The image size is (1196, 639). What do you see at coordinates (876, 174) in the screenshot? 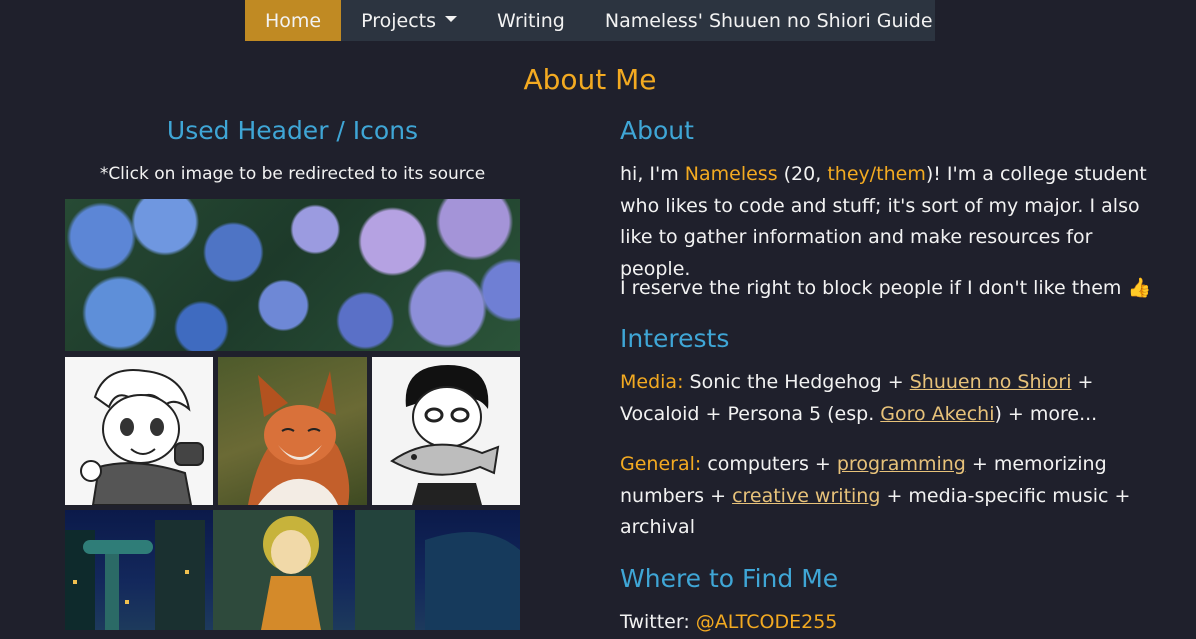
I see `pronouns-highlight: they/them` at bounding box center [876, 174].